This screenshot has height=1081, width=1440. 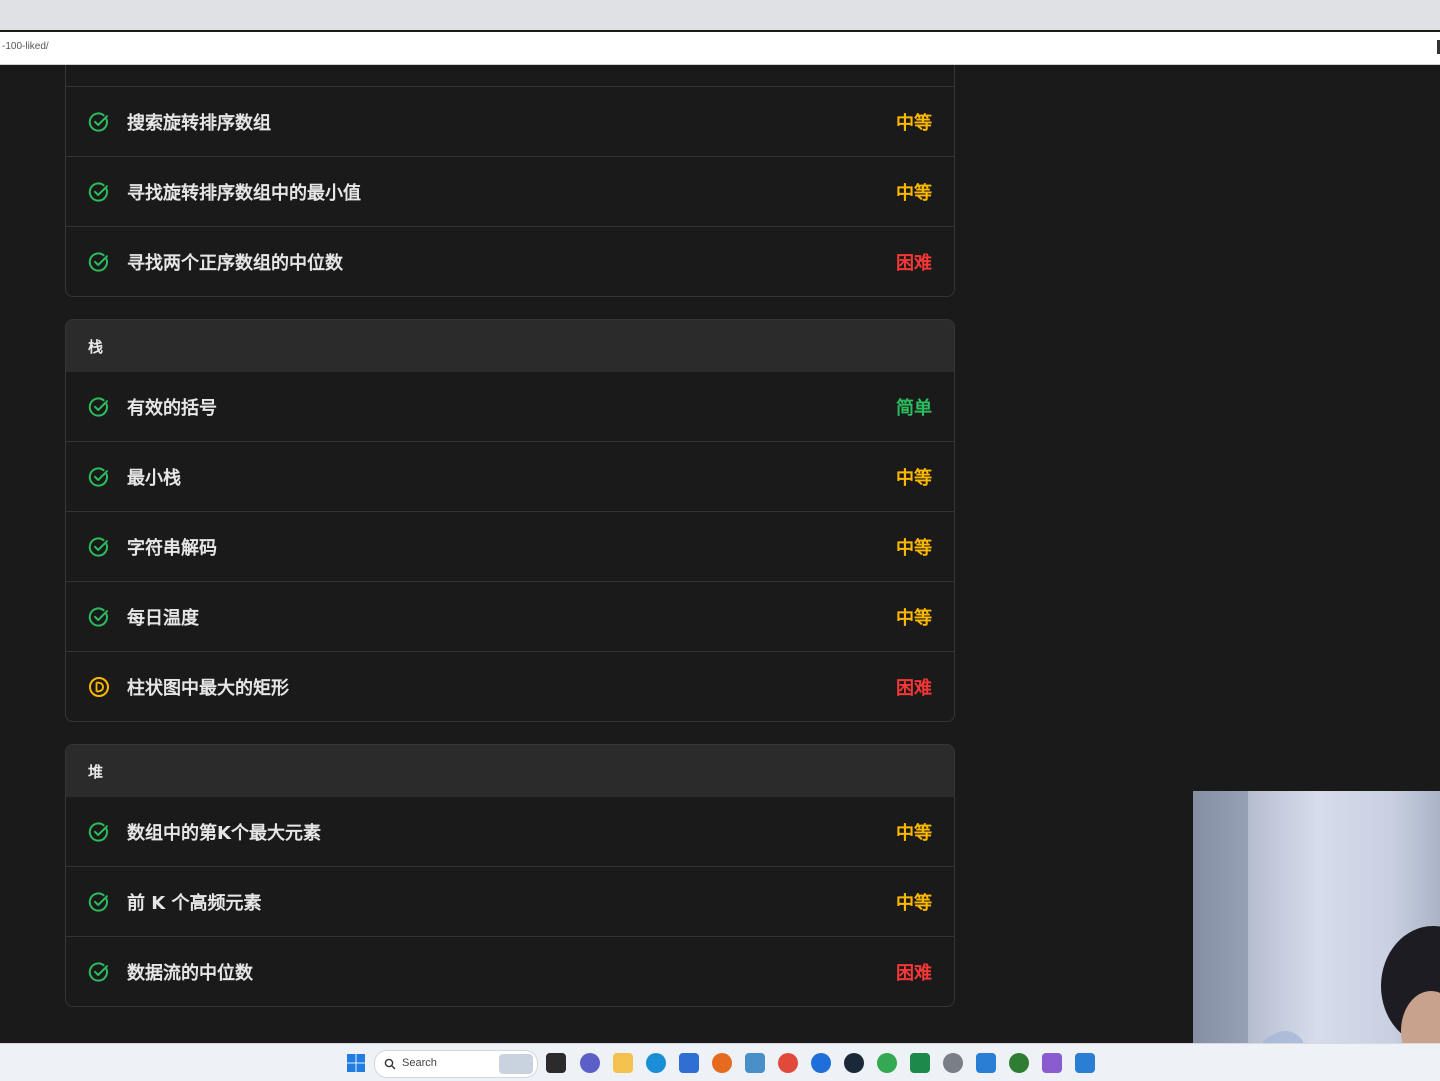 I want to click on problem-title: 寻找旋转排序数组中的最小值, so click(x=511, y=192).